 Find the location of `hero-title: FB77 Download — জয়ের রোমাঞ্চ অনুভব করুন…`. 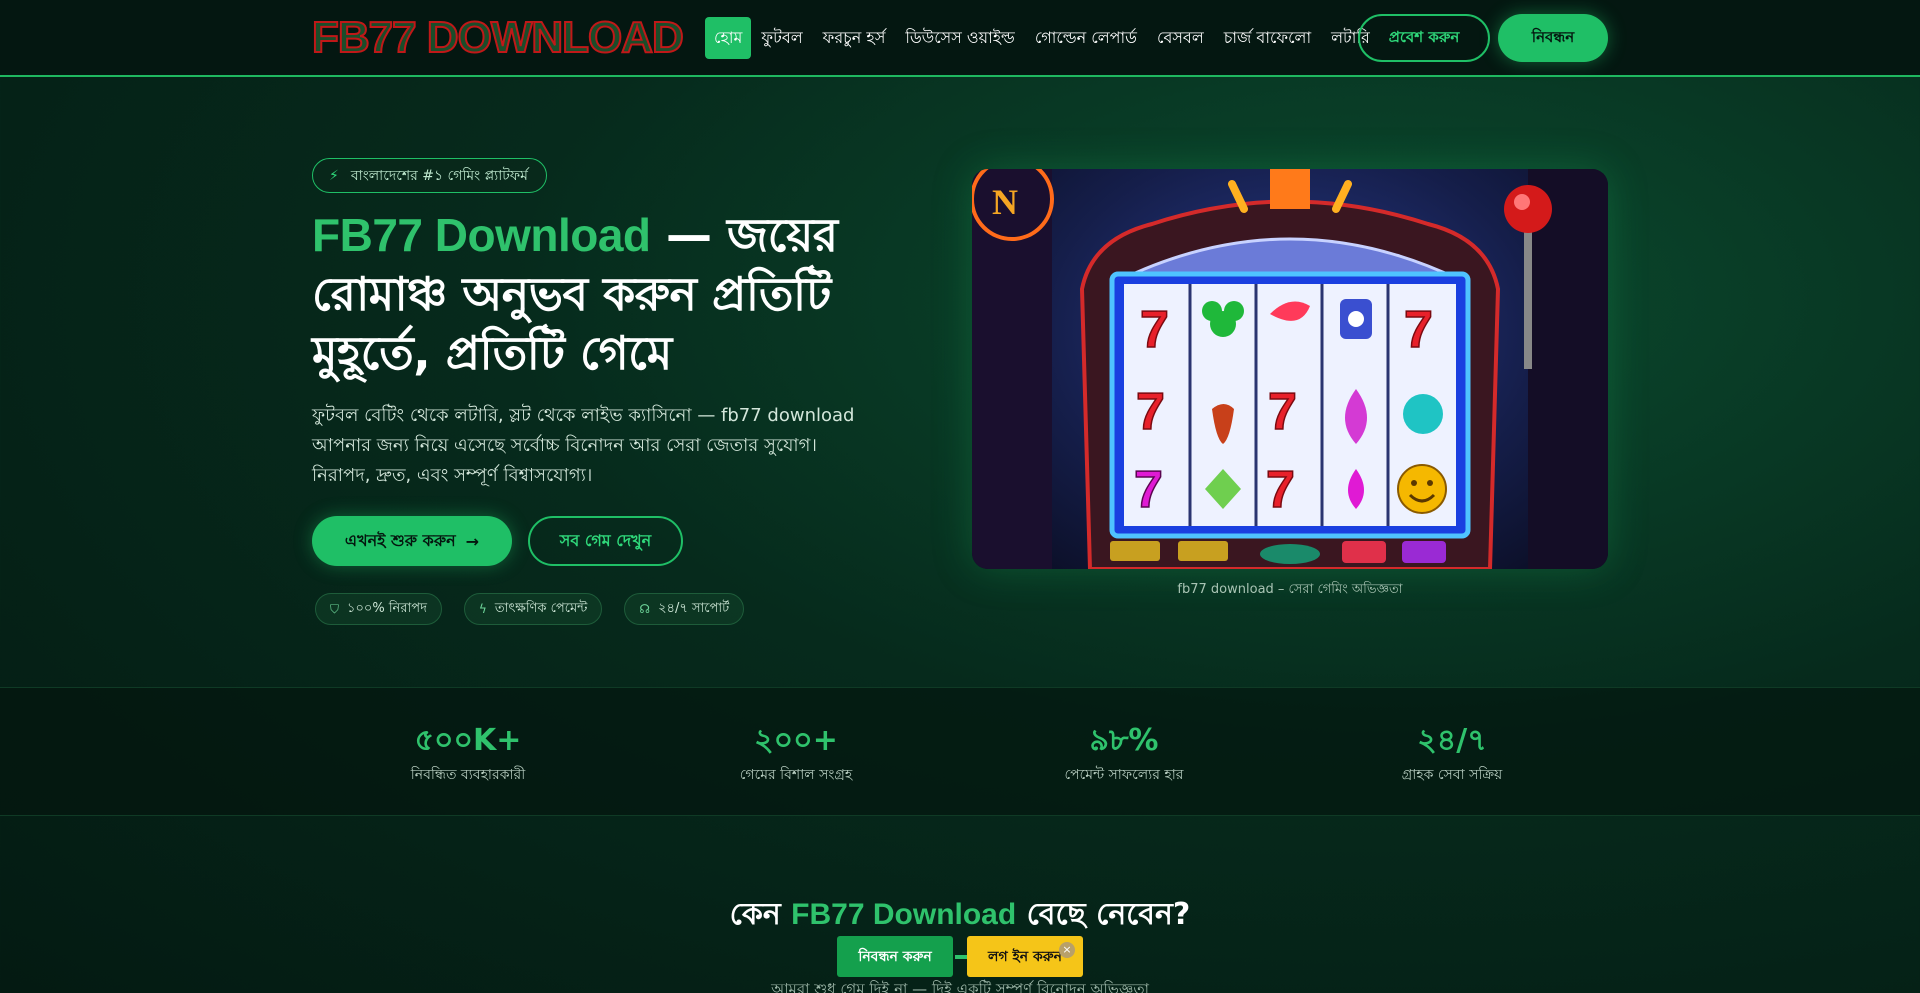

hero-title: FB77 Download — জয়ের রোমাঞ্চ অনুভব করুন… is located at coordinates (632, 294).